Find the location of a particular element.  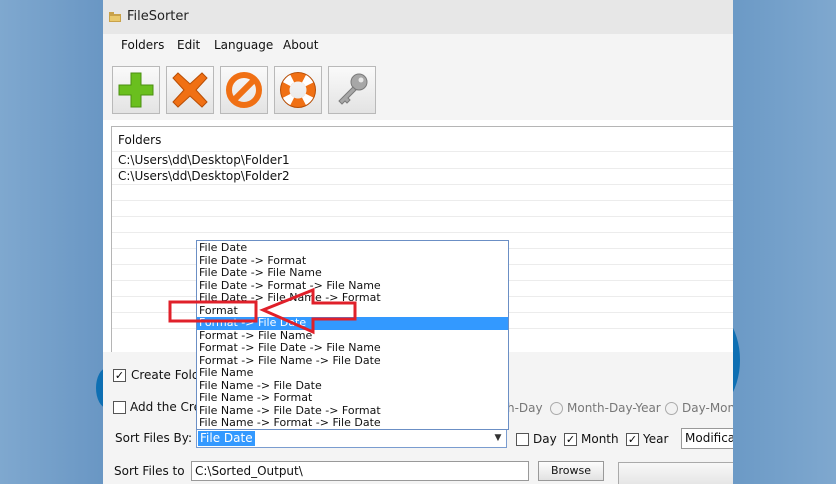

day-label: Day is located at coordinates (545, 439).